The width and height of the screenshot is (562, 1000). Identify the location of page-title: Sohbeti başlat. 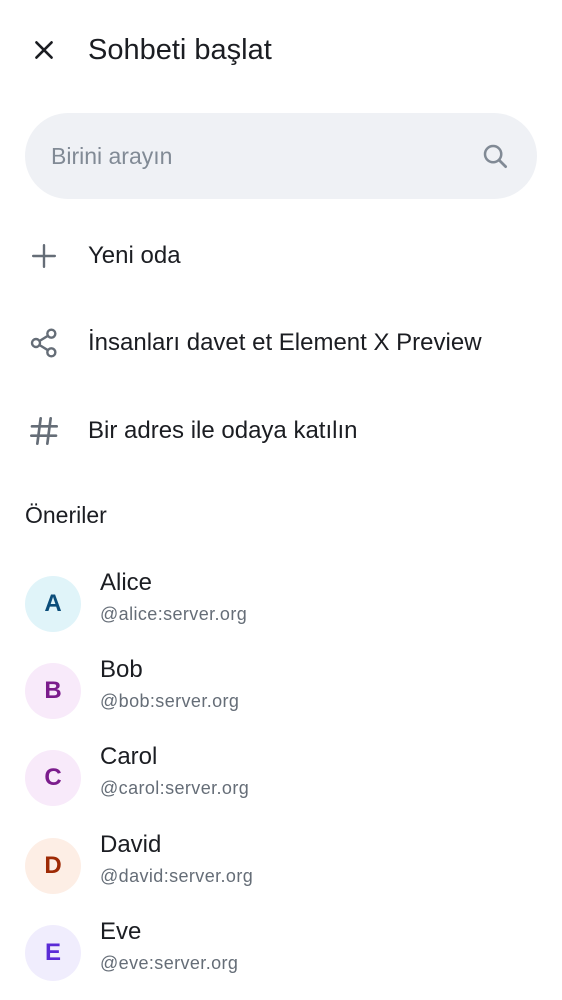
(180, 50).